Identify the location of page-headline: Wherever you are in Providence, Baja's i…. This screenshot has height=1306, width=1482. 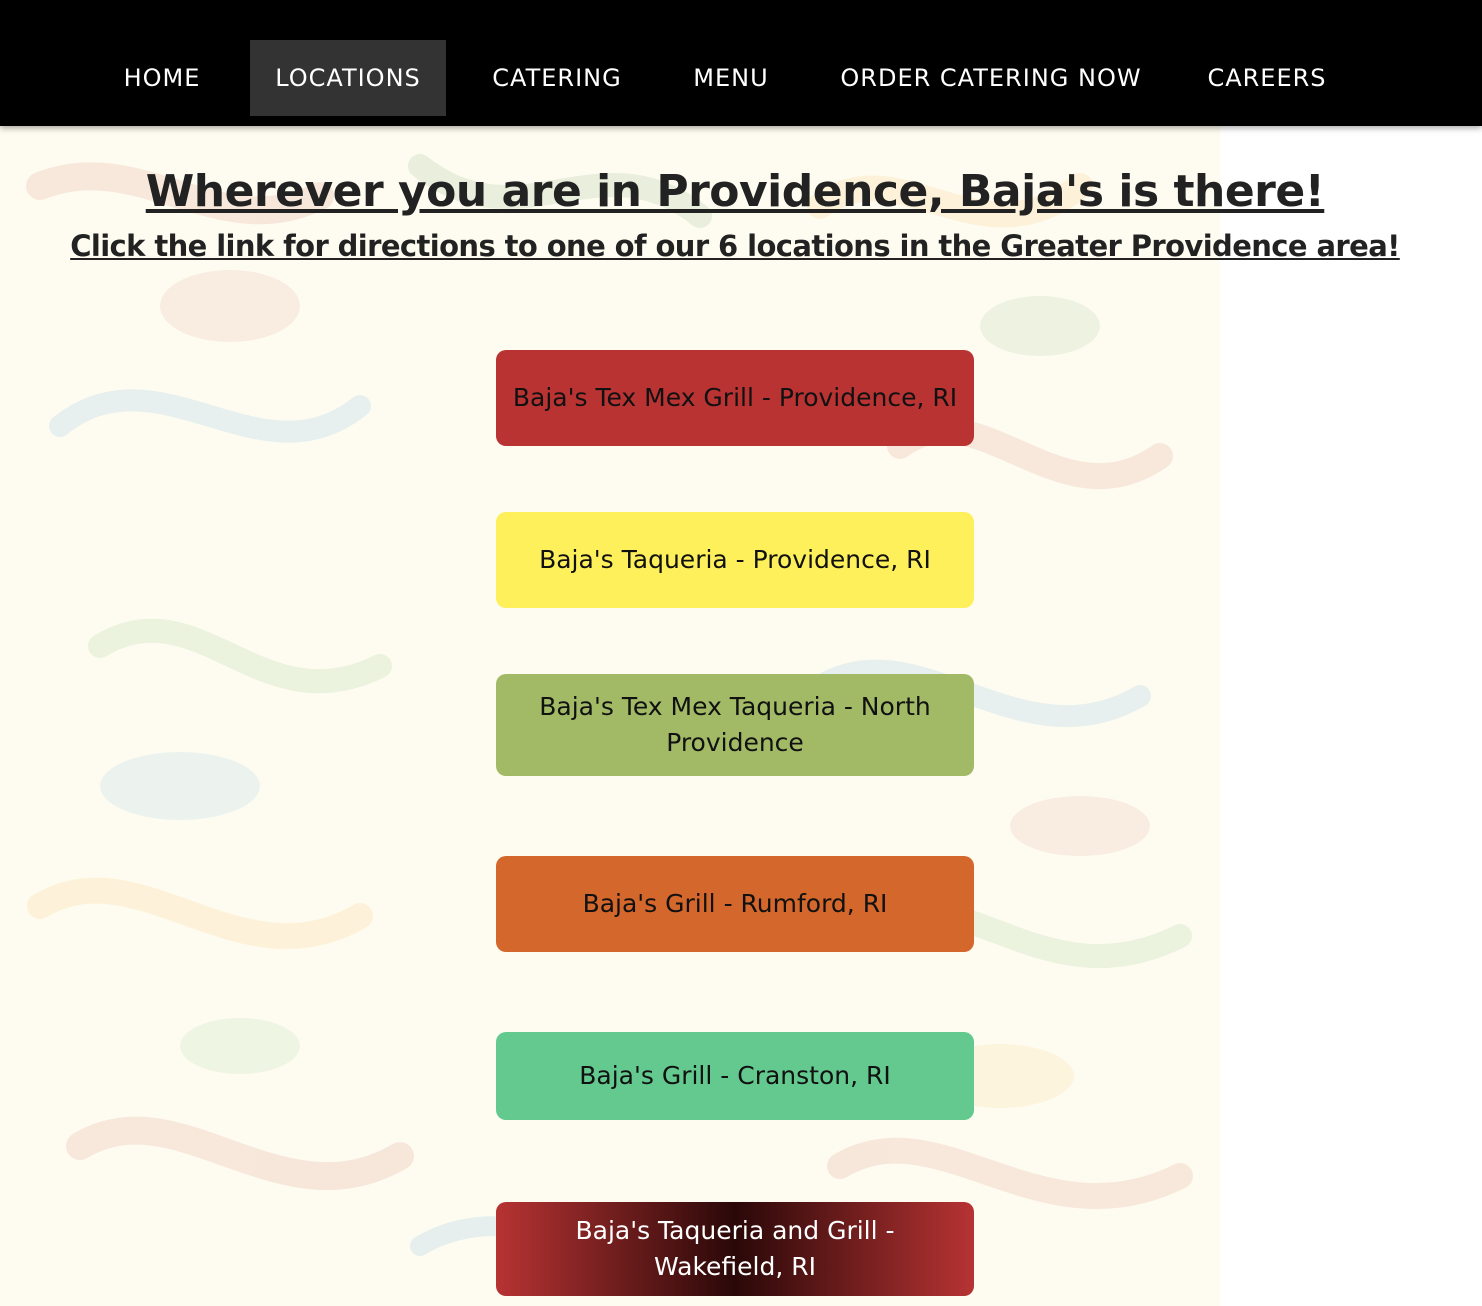
(735, 191).